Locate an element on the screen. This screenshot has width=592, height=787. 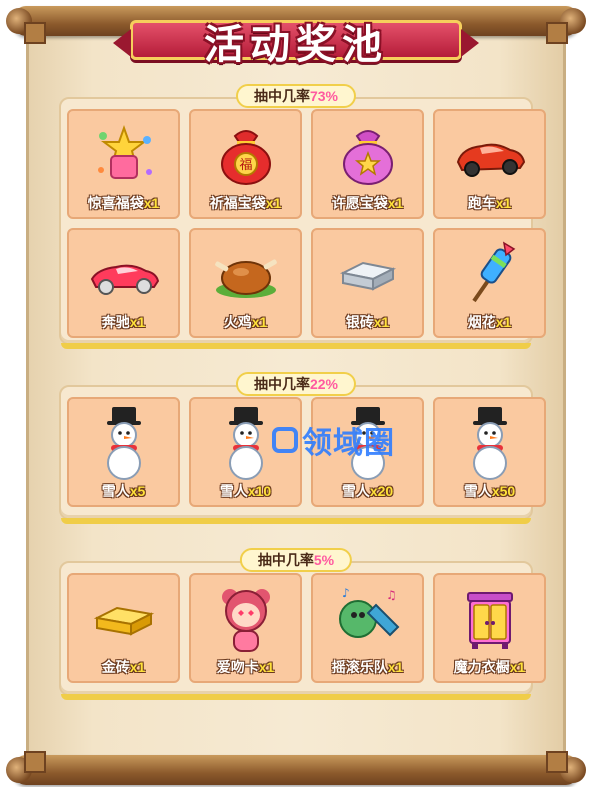
prize-quantity: x5 is located at coordinates (137, 491).